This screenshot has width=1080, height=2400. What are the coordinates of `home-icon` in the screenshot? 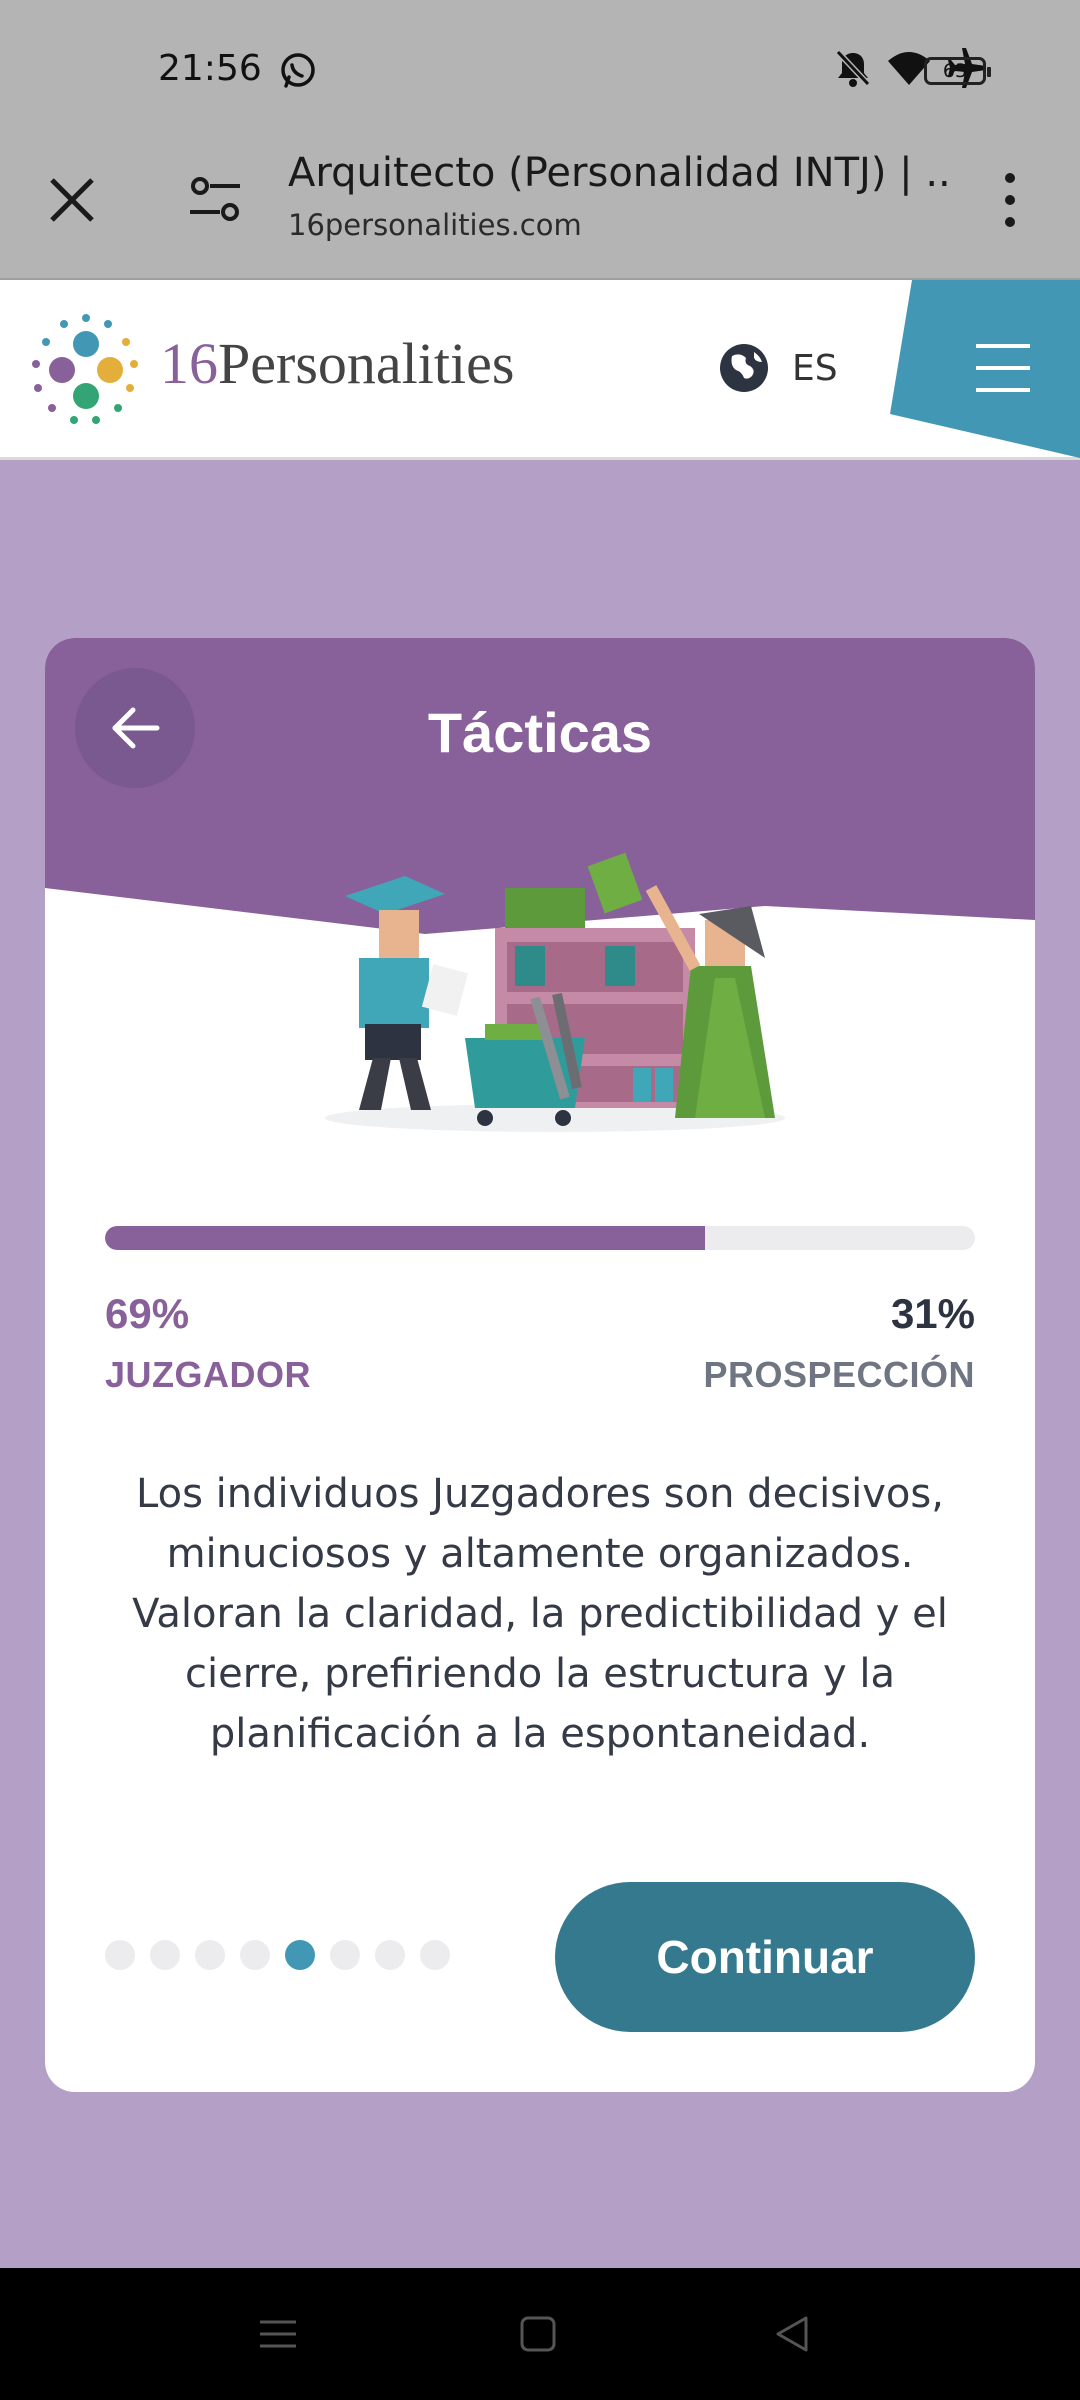 It's located at (538, 2334).